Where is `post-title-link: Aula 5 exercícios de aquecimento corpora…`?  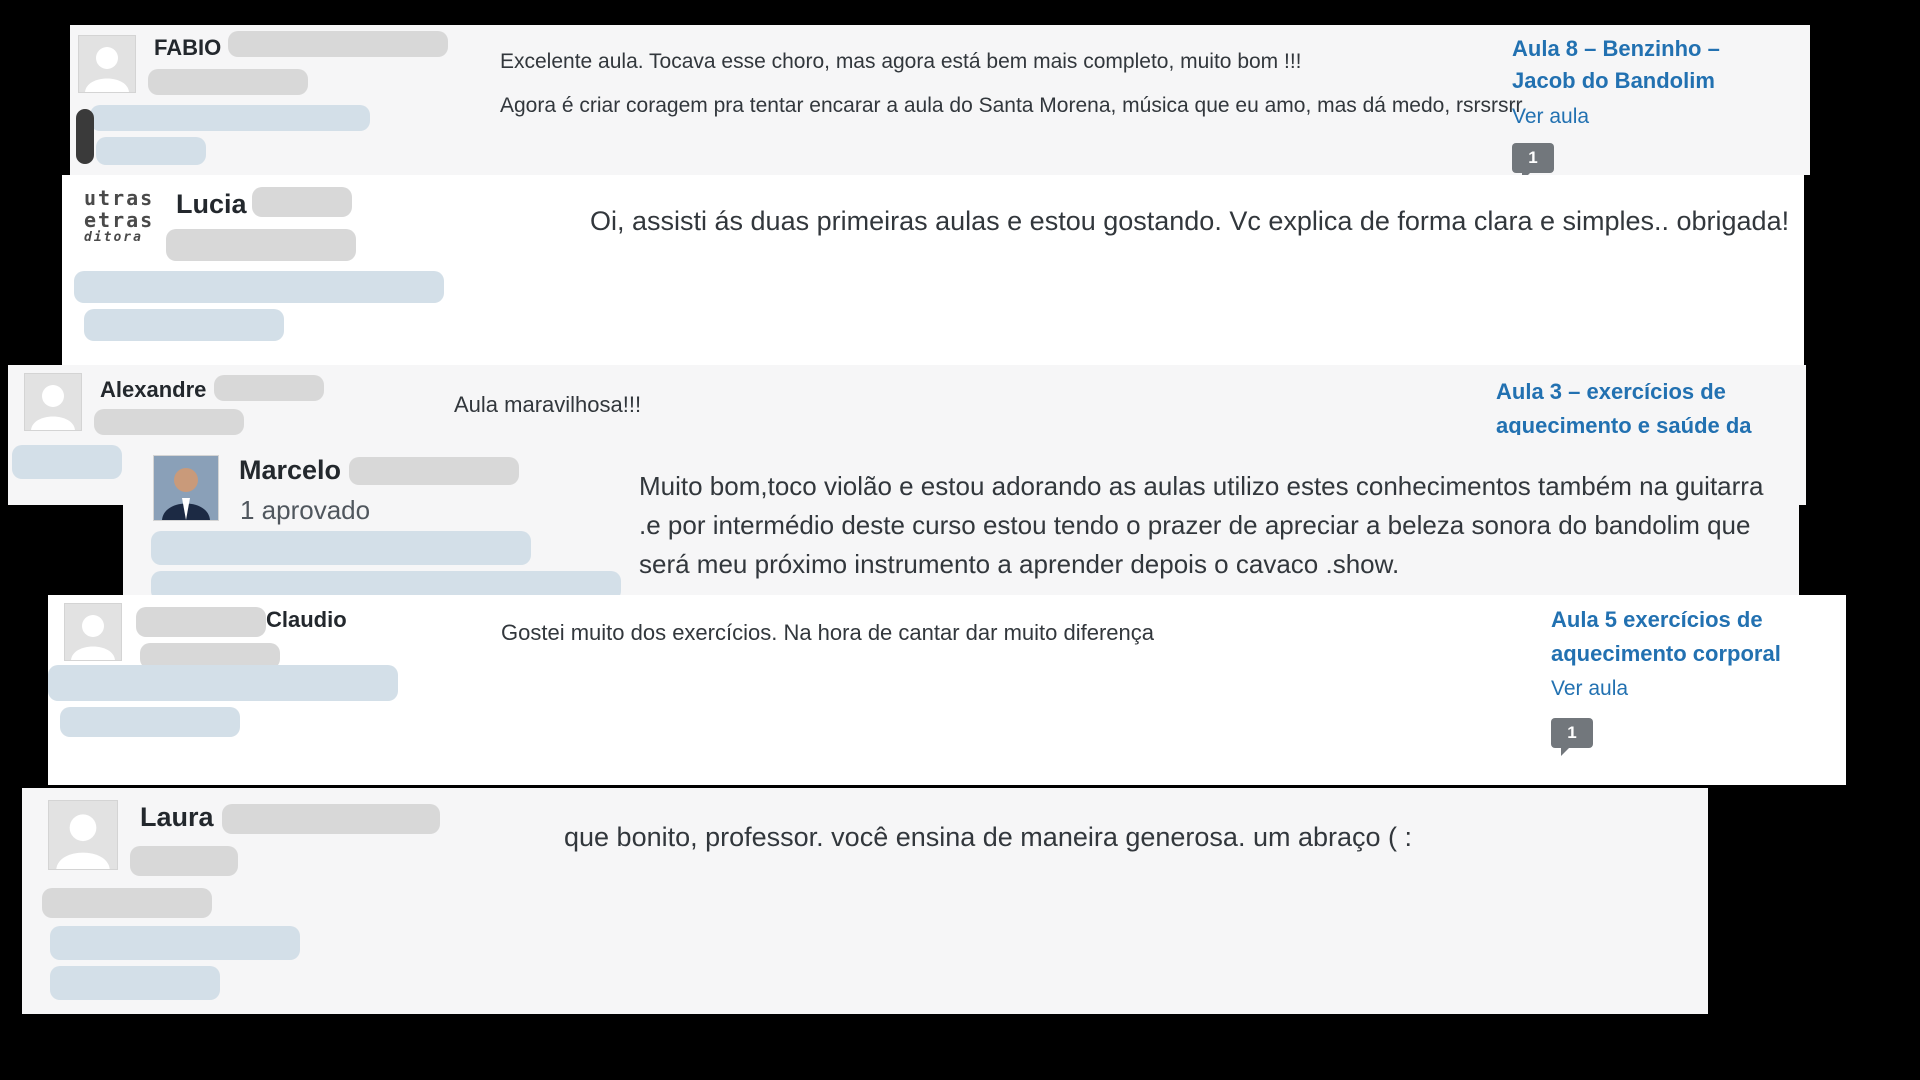 post-title-link: Aula 5 exercícios de aquecimento corpora… is located at coordinates (1691, 637).